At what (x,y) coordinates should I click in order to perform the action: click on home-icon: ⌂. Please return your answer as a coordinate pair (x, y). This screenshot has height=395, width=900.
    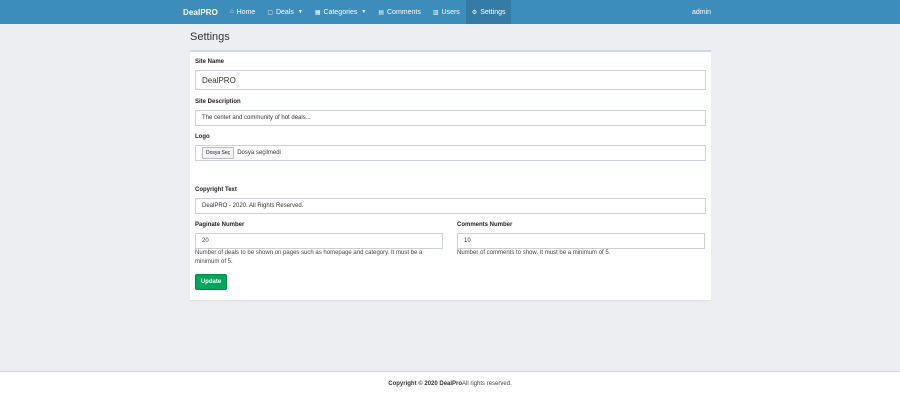
    Looking at the image, I should click on (232, 12).